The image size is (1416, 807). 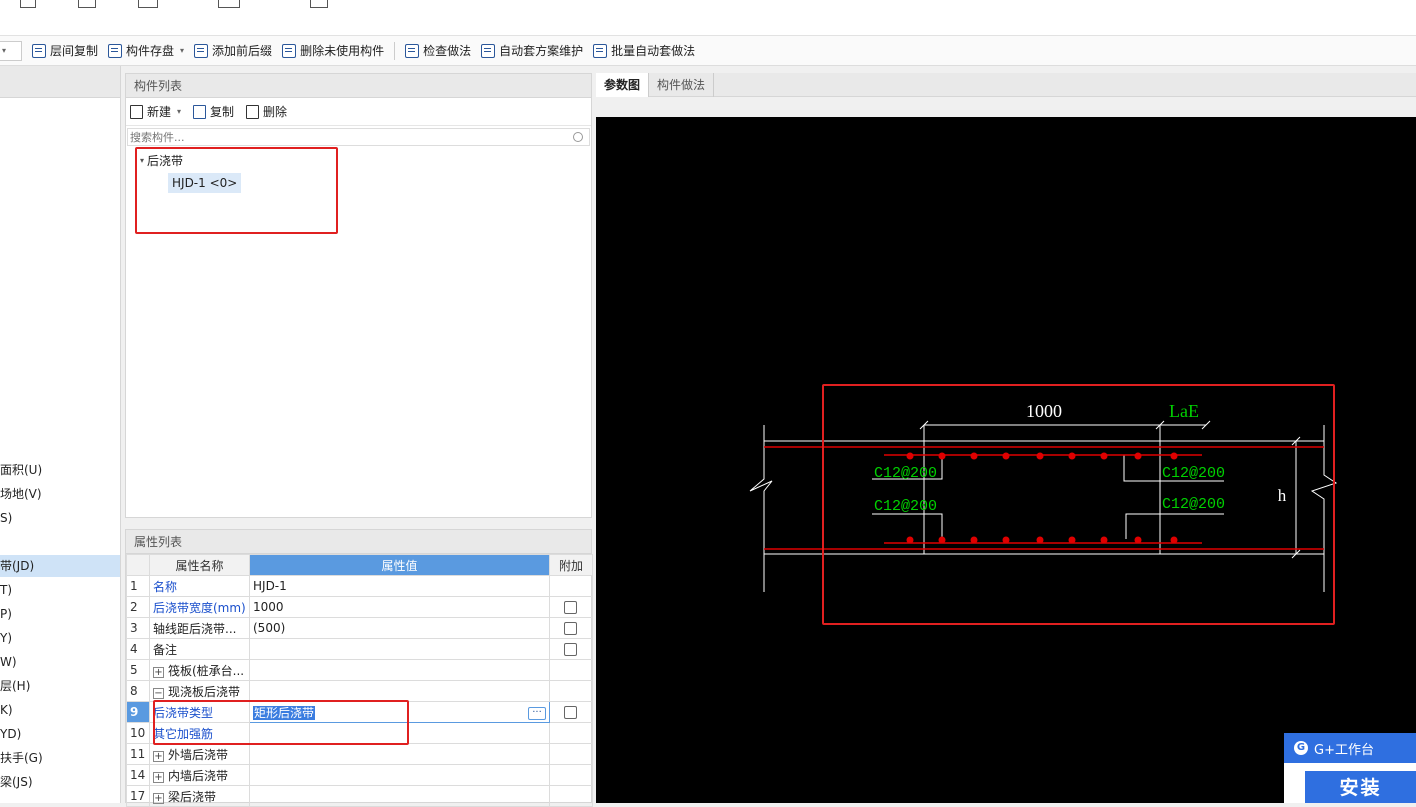 I want to click on table-row: 3 轴线距后浇带... (500), so click(x=359, y=628).